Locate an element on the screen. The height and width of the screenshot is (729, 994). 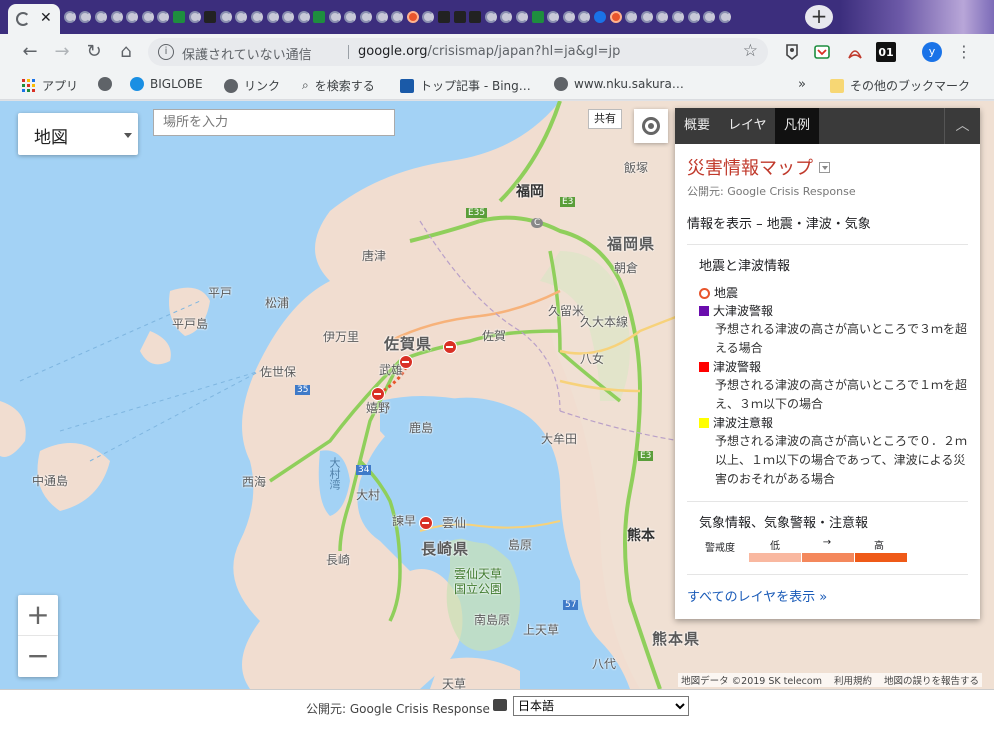
bookmark-link: リンク is located at coordinates (252, 85).